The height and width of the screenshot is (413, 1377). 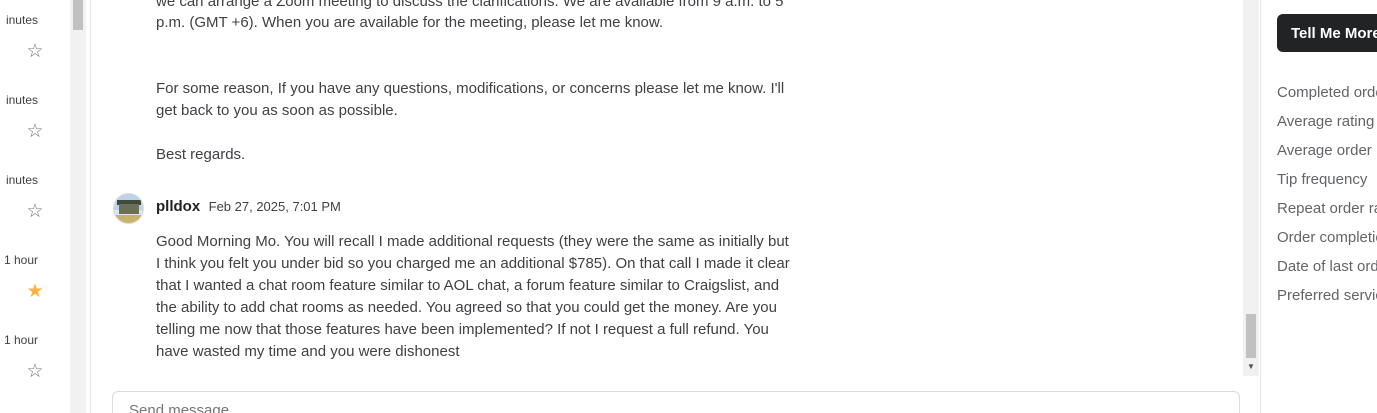 I want to click on avatar-house, so click(x=129, y=209).